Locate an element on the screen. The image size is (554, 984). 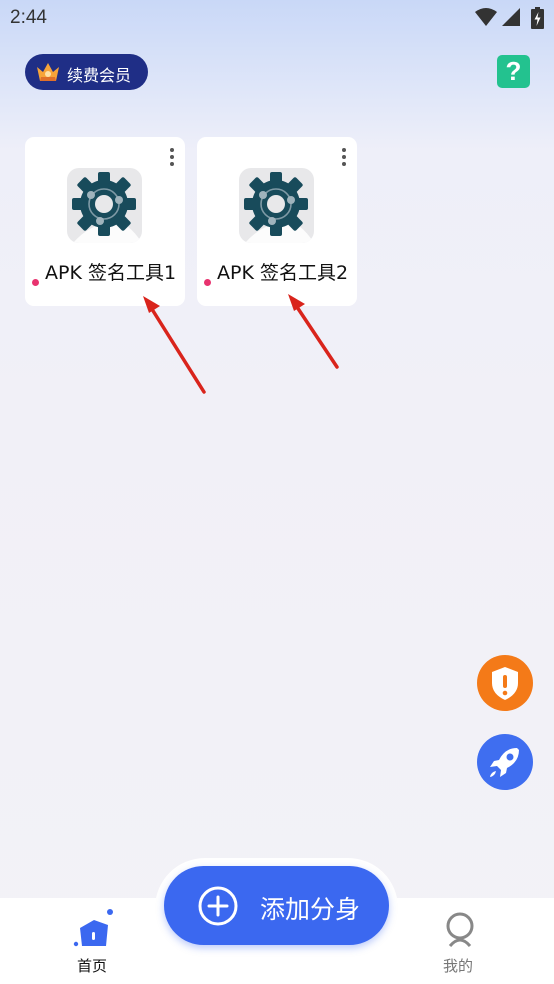
renew-membership-button: 续费会员 is located at coordinates (86, 72).